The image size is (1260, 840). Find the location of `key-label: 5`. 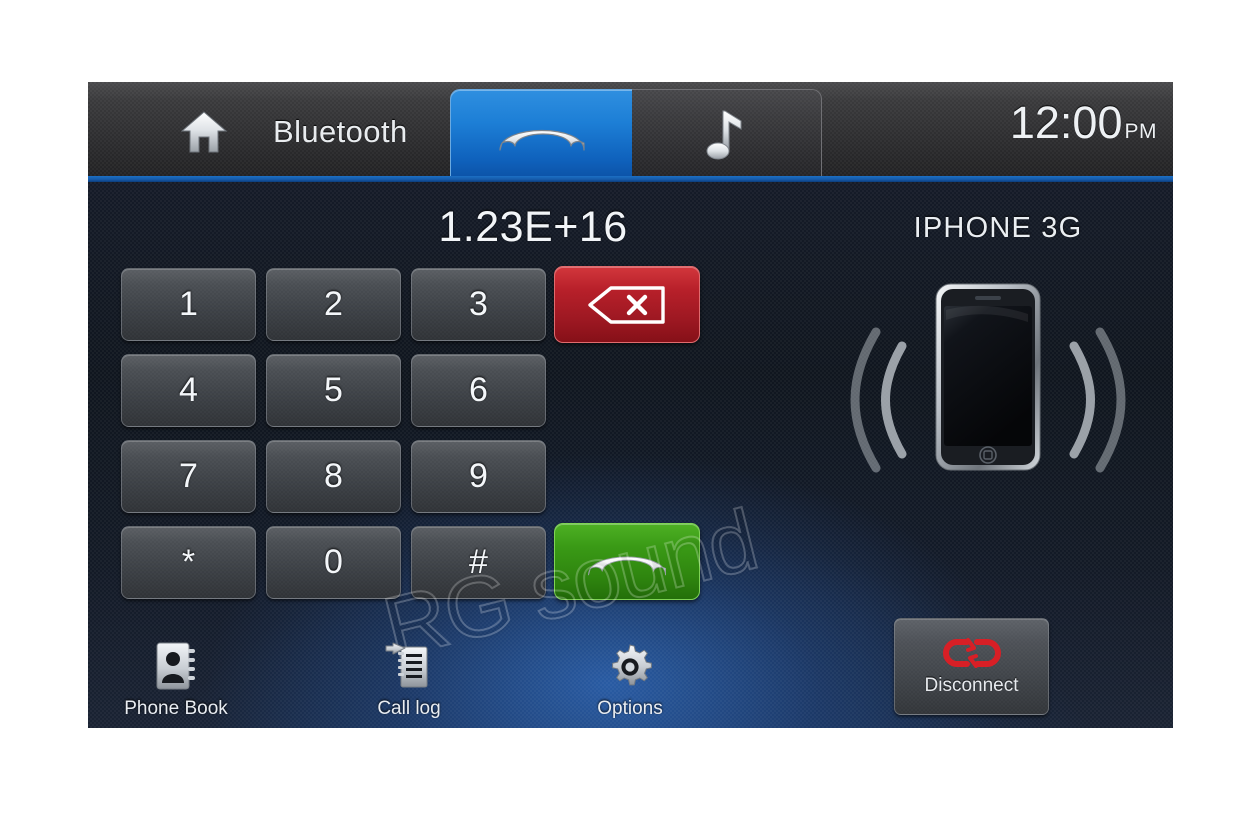

key-label: 5 is located at coordinates (333, 390).